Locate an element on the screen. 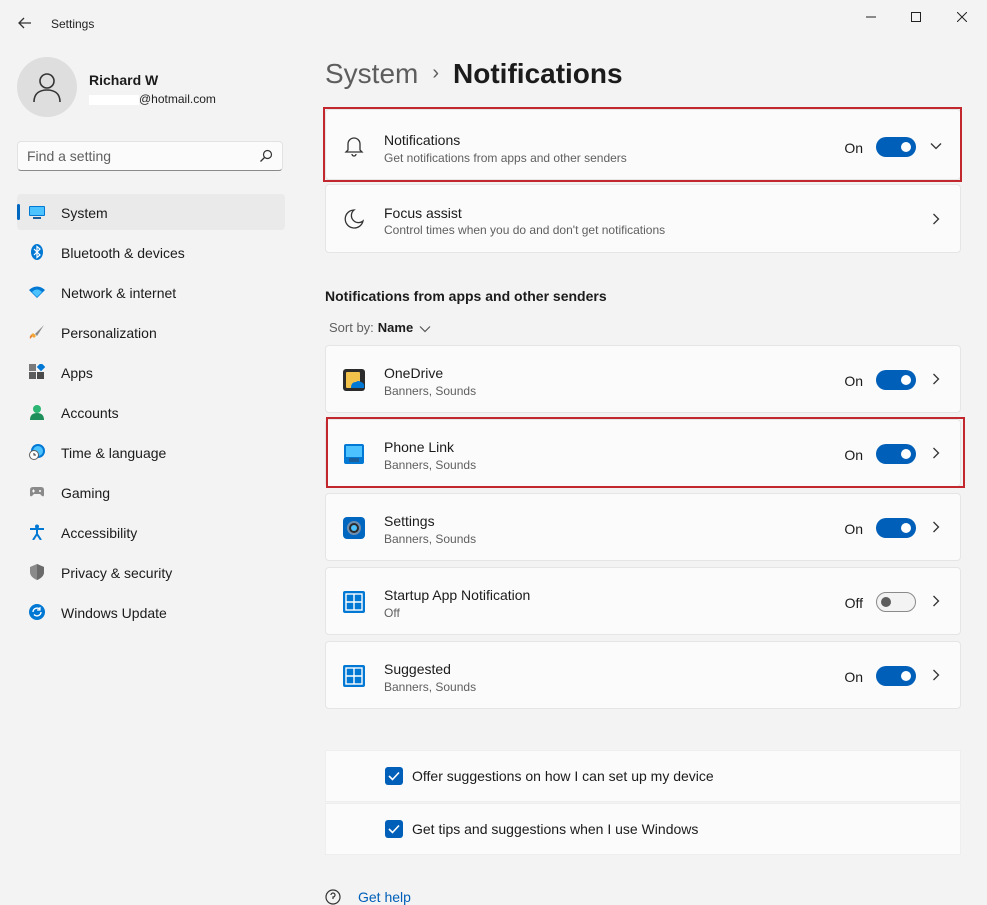 The width and height of the screenshot is (987, 905). app-name: Startup App Notification is located at coordinates (457, 595).